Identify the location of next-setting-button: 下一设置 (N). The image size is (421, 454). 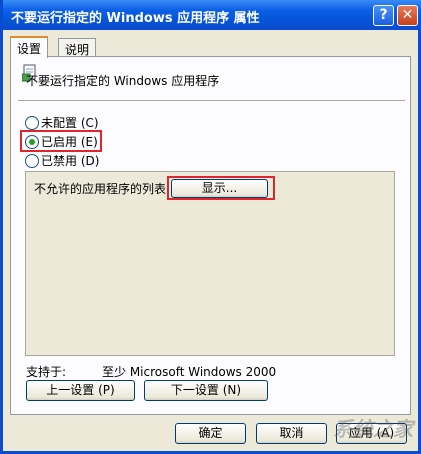
(206, 390).